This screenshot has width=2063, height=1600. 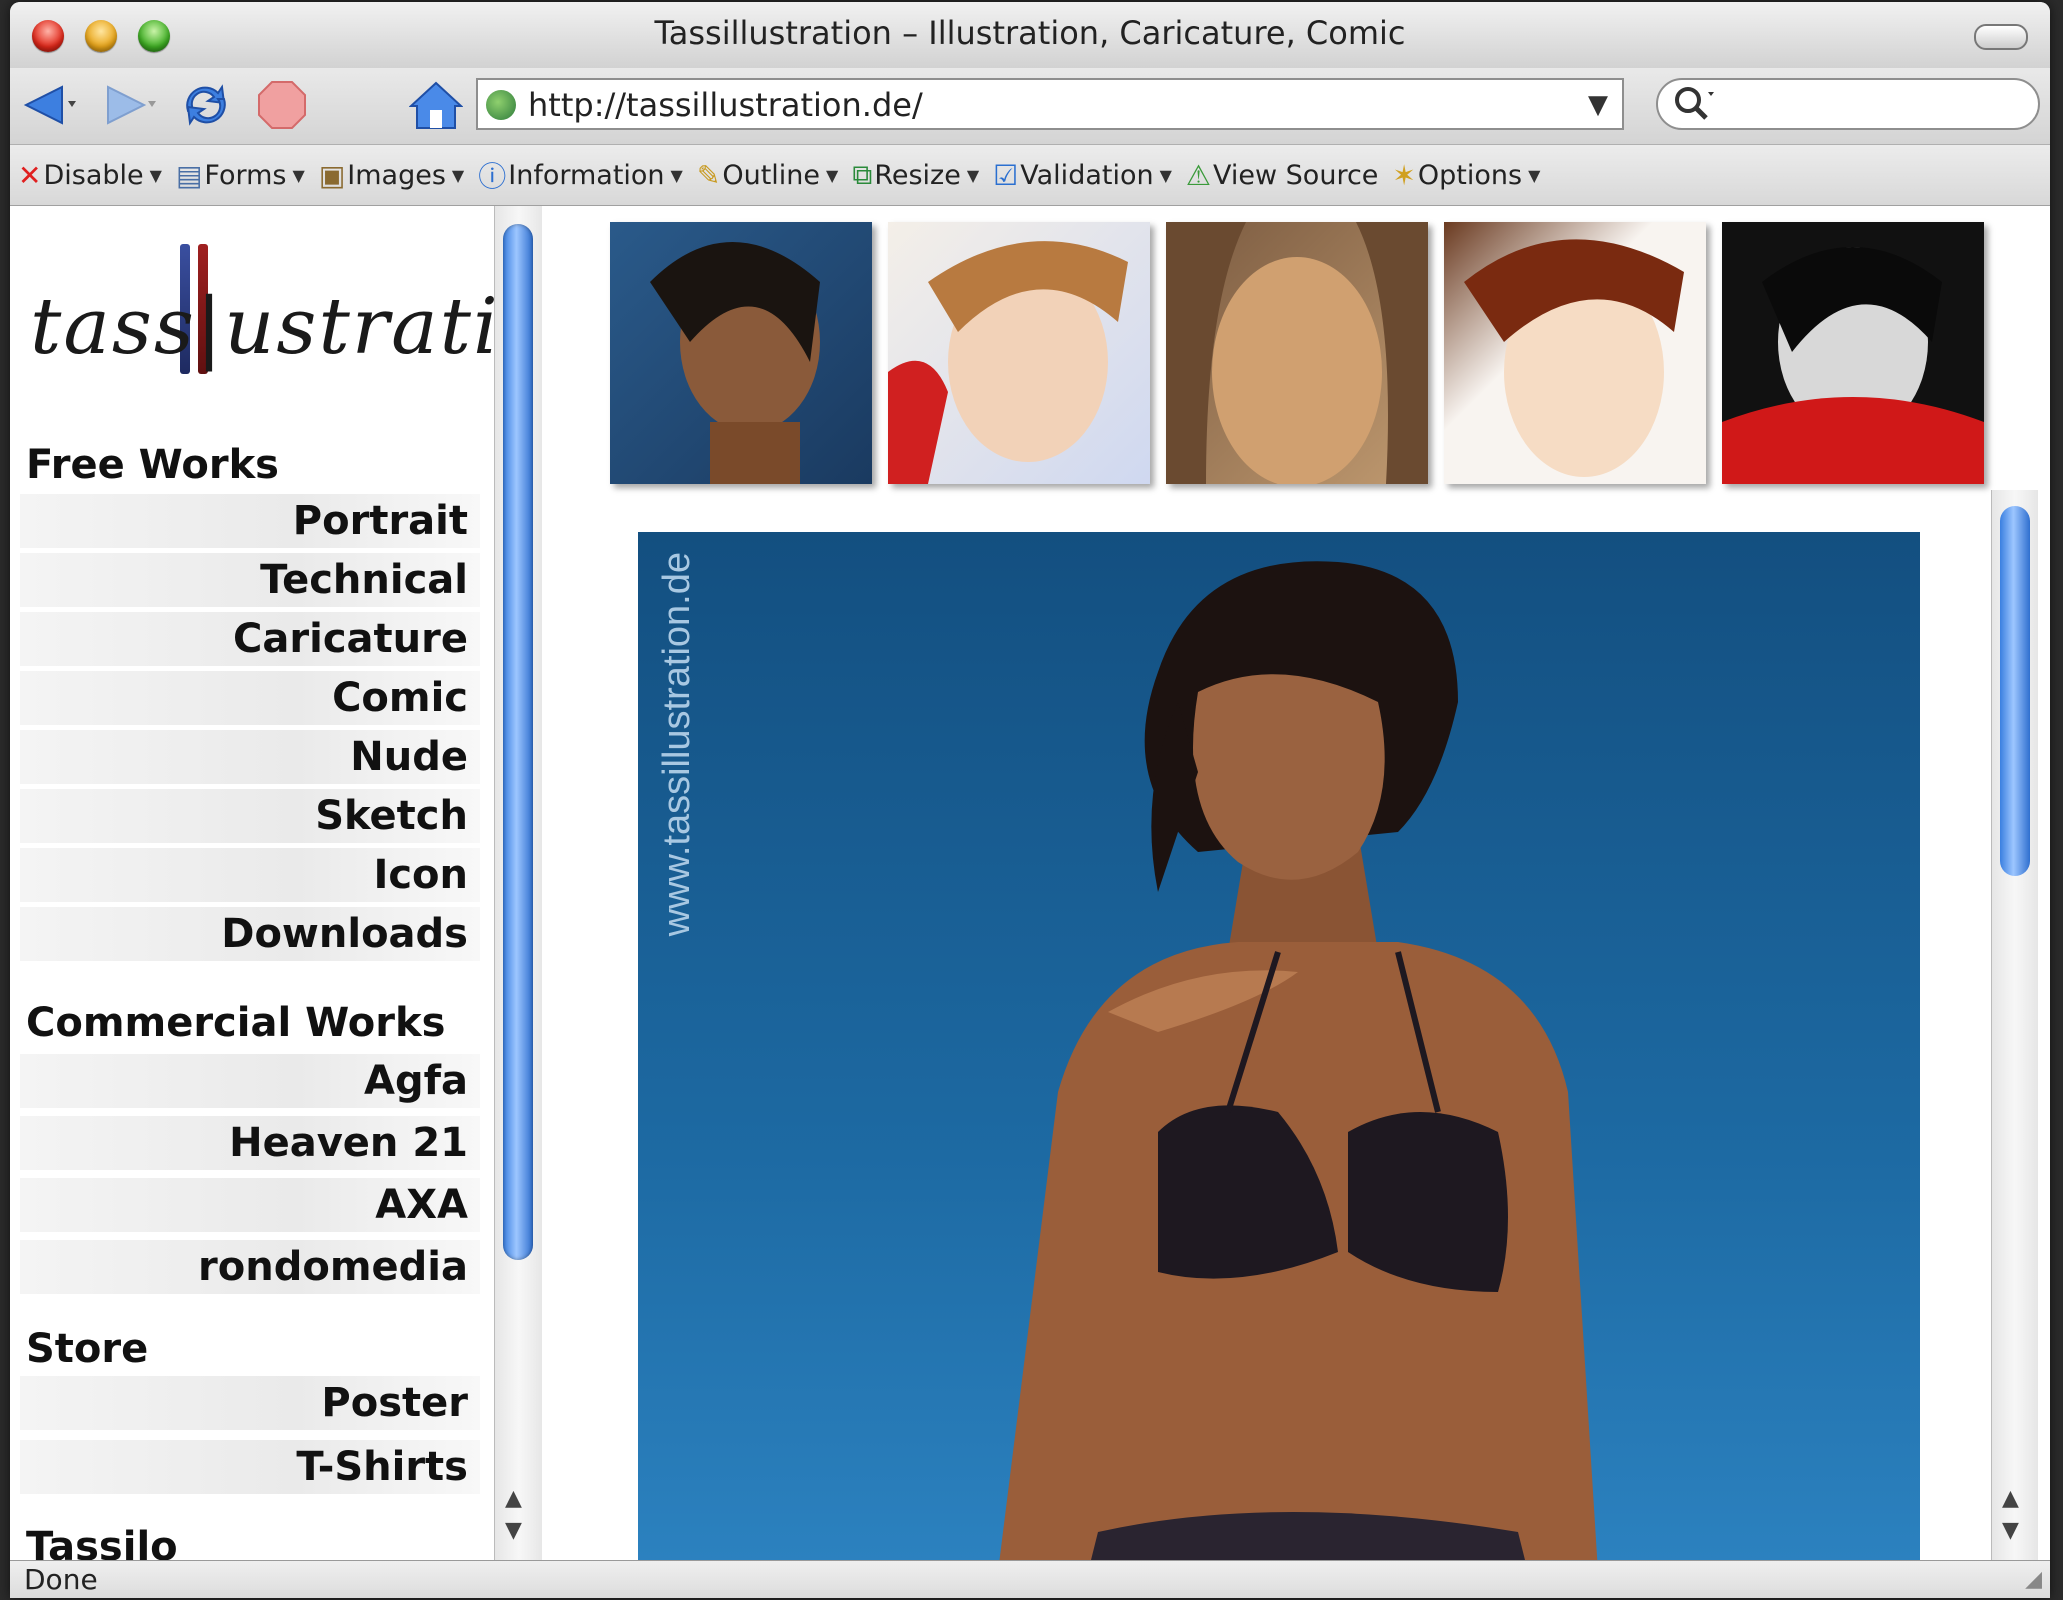 I want to click on sidebar-scroll-thumb, so click(x=518, y=742).